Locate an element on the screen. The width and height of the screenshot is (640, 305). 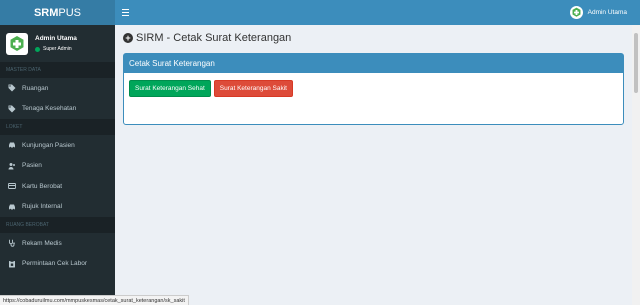
vertical-scrollbar is located at coordinates (636, 165).